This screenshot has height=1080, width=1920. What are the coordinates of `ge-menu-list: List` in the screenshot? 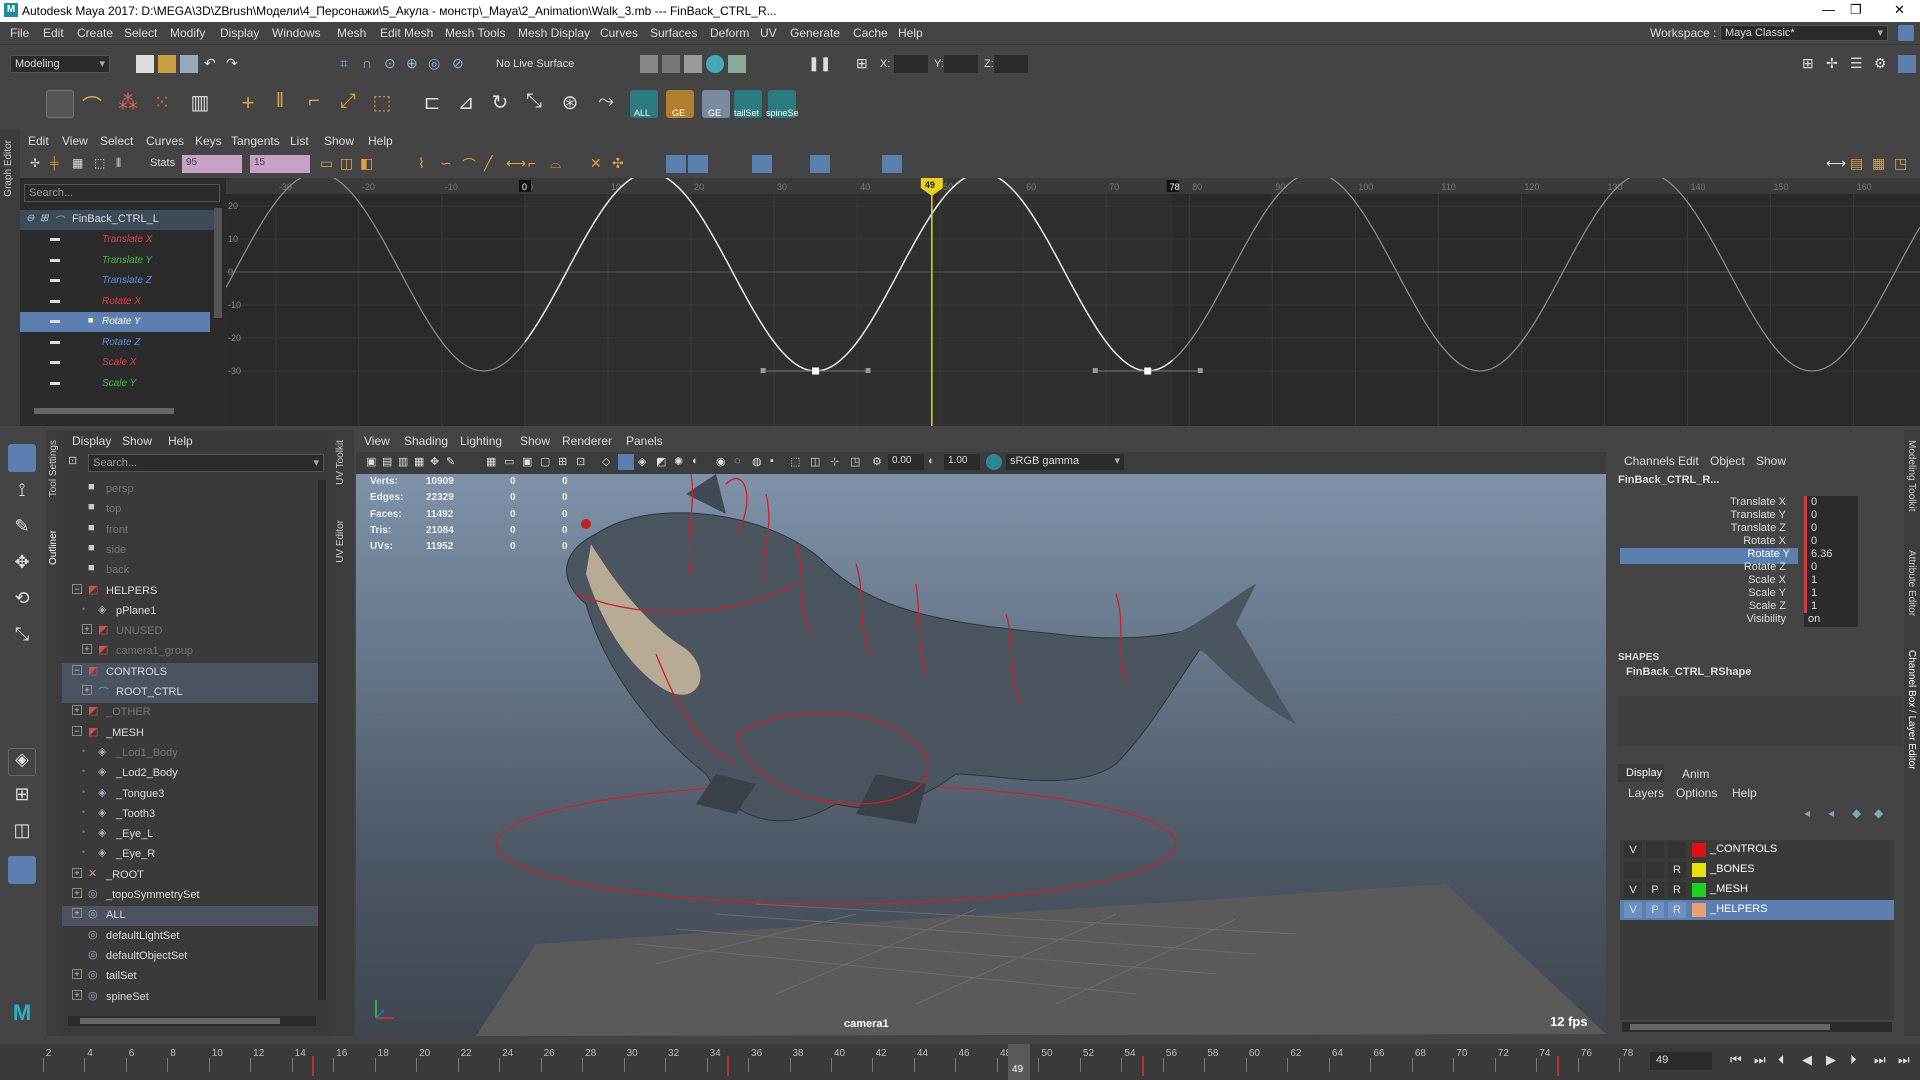 It's located at (299, 141).